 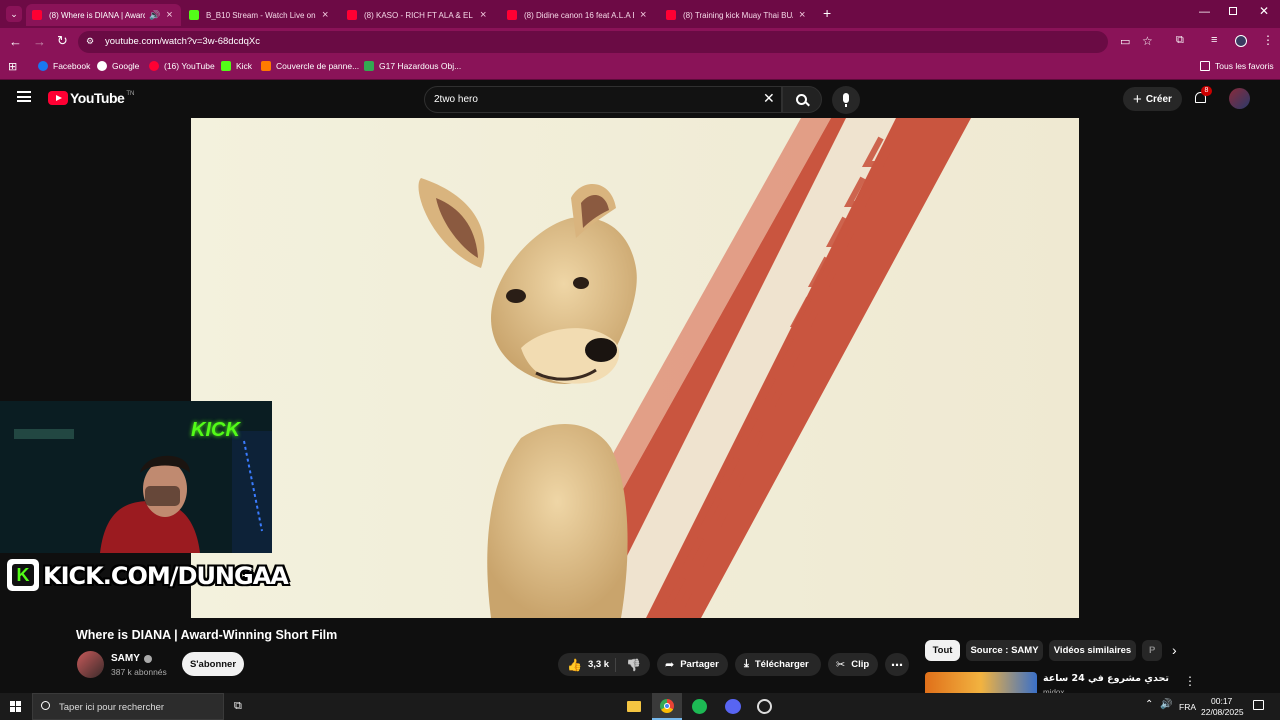 What do you see at coordinates (39, 41) in the screenshot?
I see `forward-arrow-icon: →` at bounding box center [39, 41].